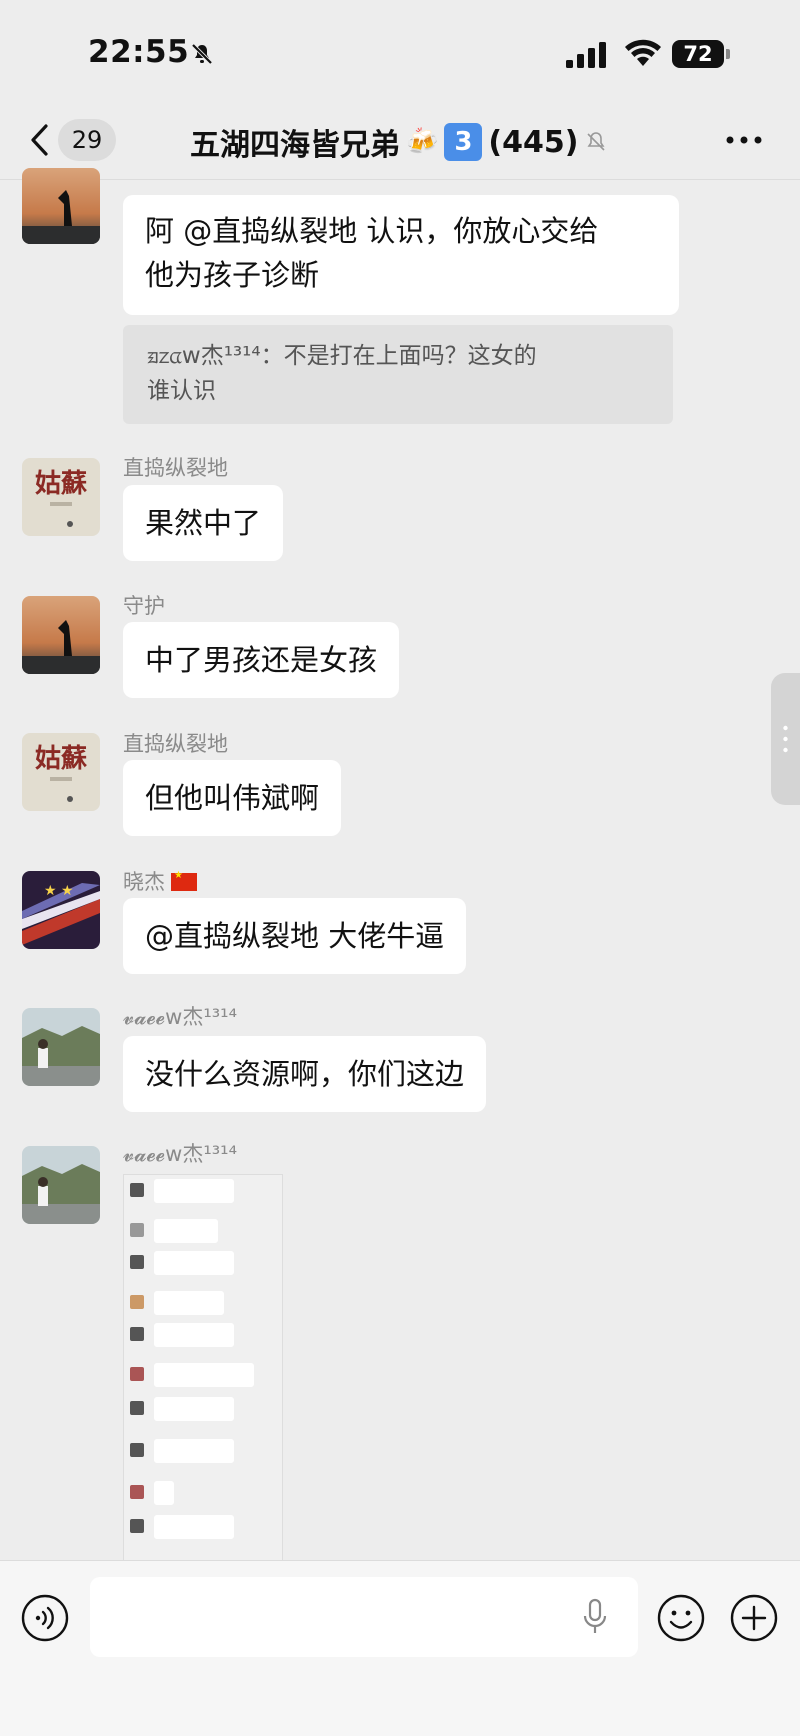  What do you see at coordinates (754, 1618) in the screenshot?
I see `plus-icon` at bounding box center [754, 1618].